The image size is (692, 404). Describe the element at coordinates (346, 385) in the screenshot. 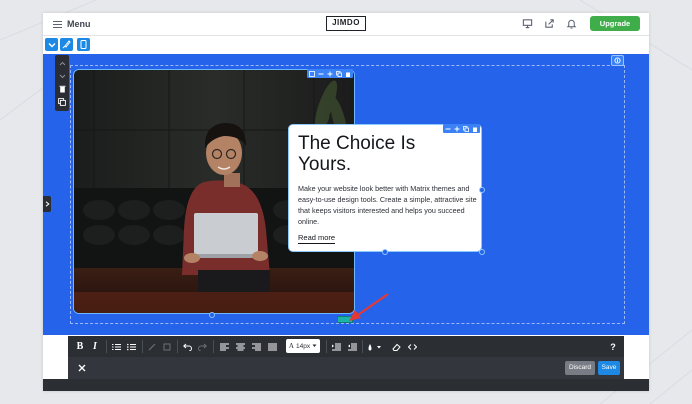

I see `bottom-strip` at that location.